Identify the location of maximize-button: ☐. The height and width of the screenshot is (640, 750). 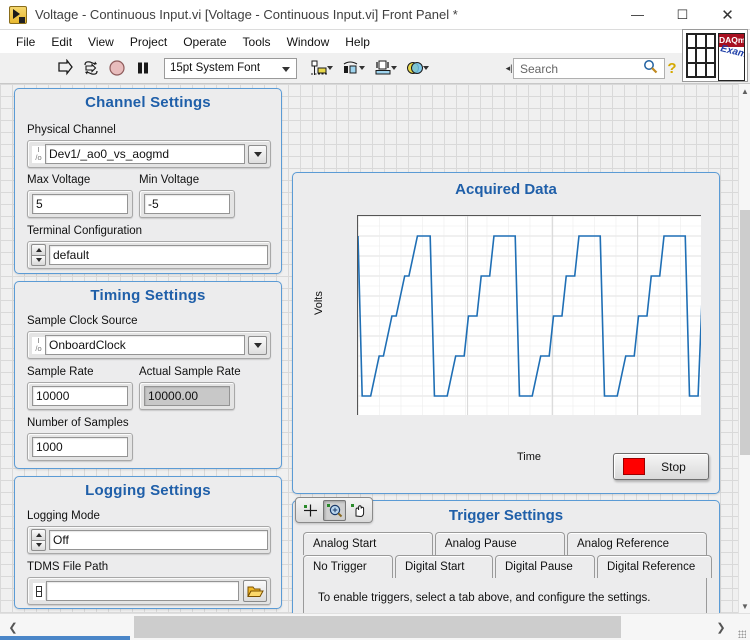
(682, 15).